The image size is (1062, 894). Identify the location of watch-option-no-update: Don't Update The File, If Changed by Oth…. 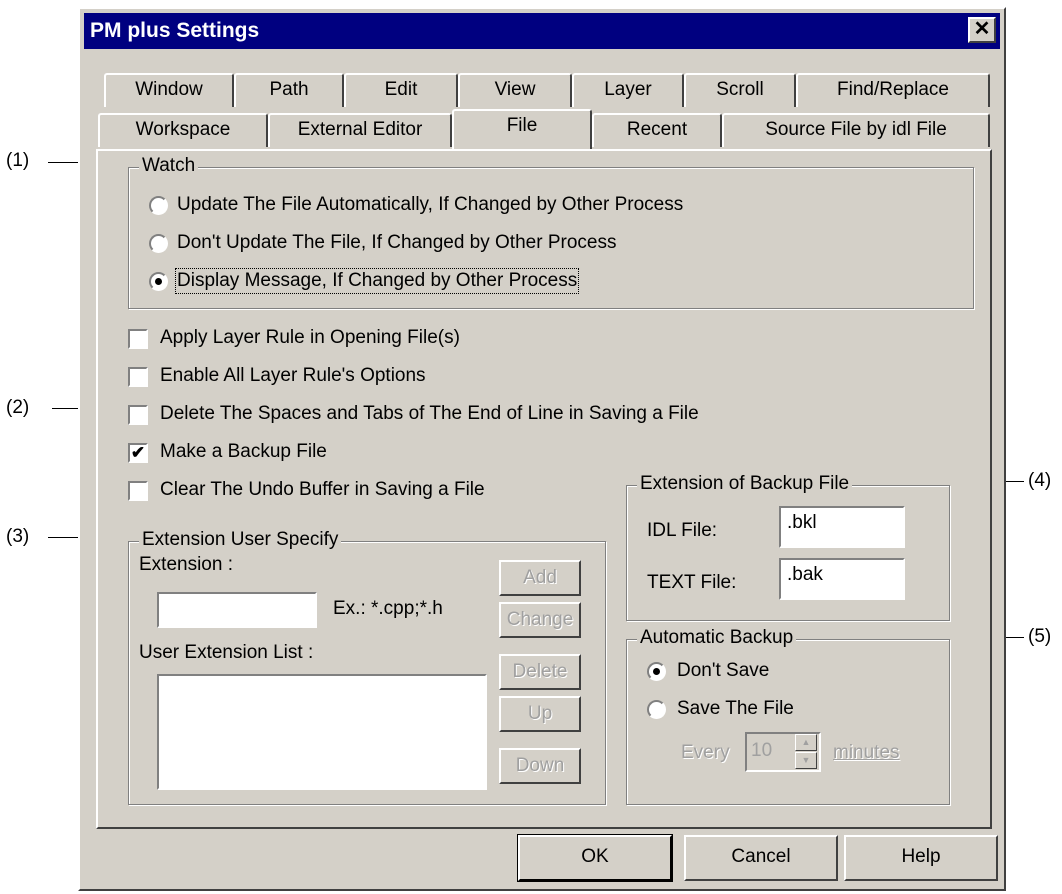
(396, 243).